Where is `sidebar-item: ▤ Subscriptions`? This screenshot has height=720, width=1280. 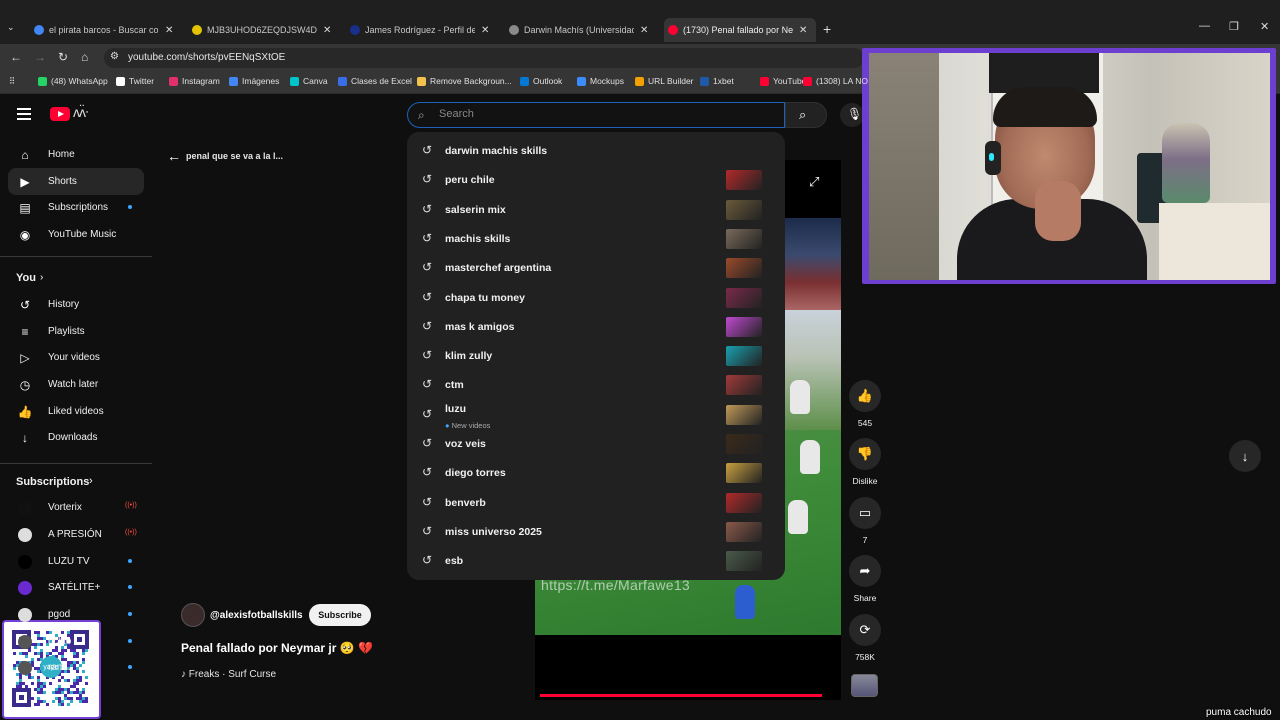
sidebar-item: ▤ Subscriptions is located at coordinates (76, 207).